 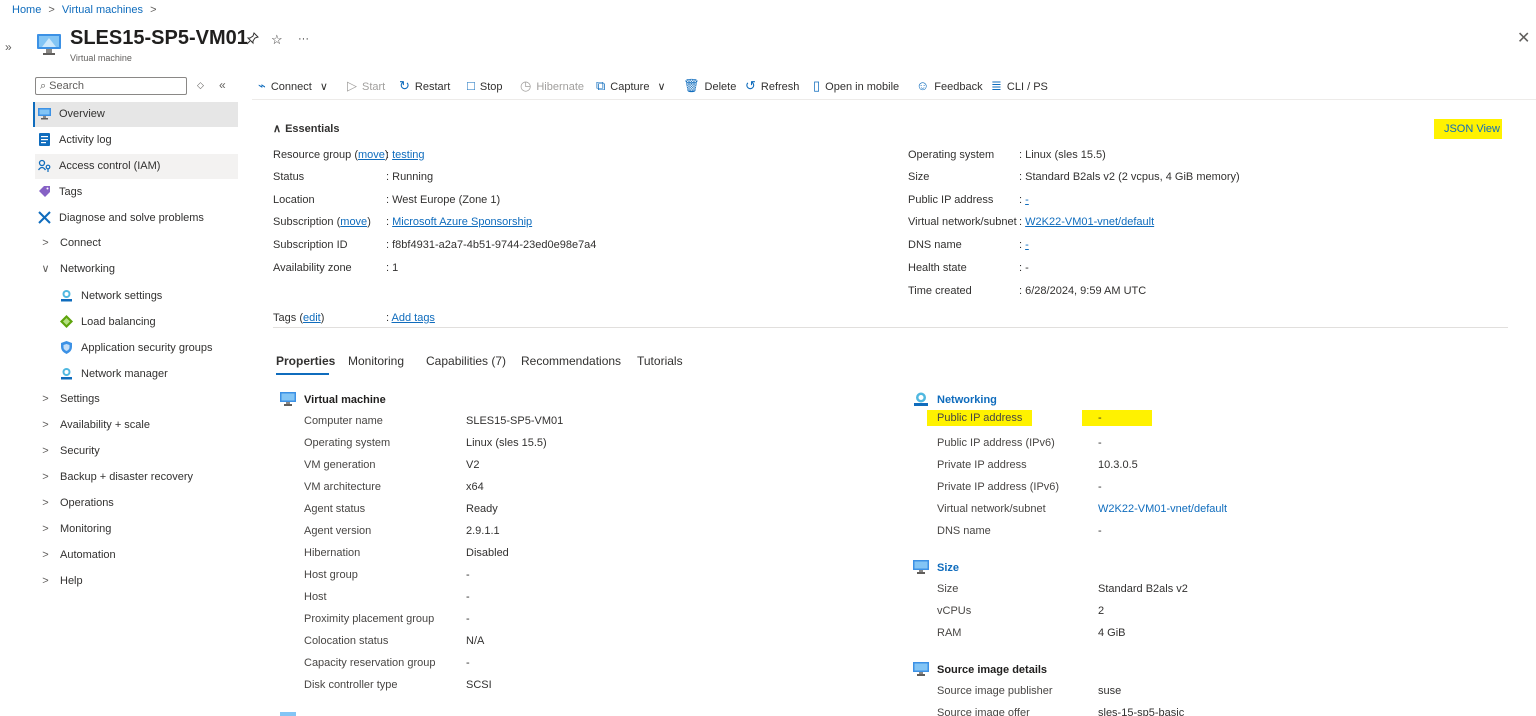 I want to click on add-tags-link: Add tags, so click(x=413, y=318).